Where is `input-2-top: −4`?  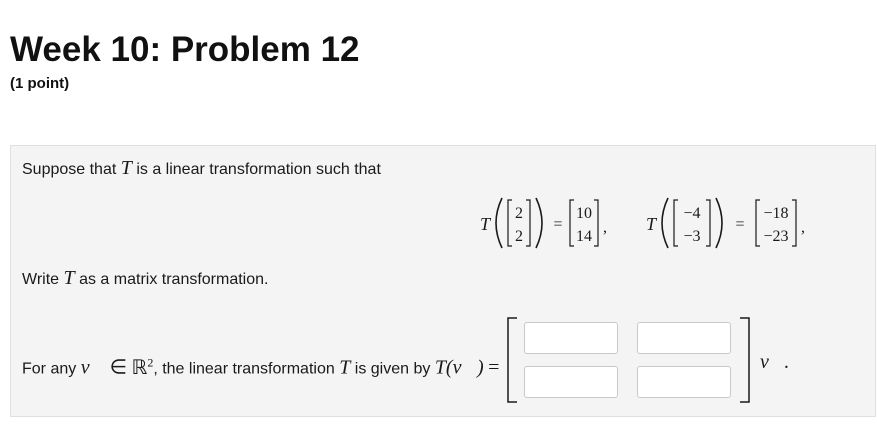
input-2-top: −4 is located at coordinates (691, 213).